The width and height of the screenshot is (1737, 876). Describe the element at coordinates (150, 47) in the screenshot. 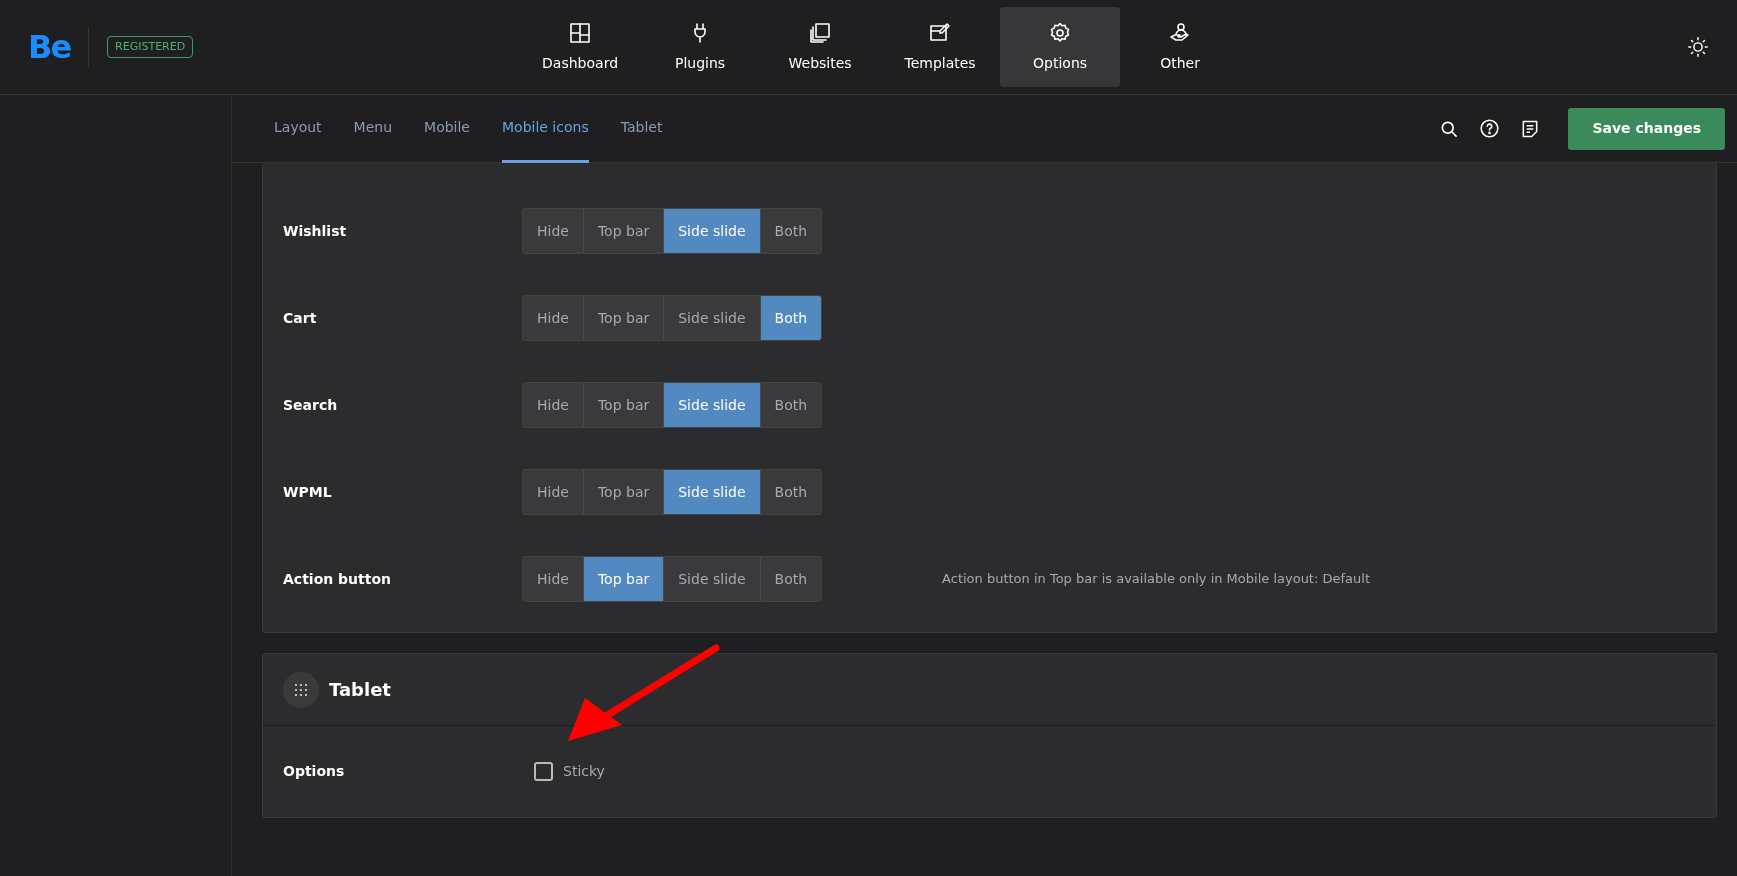

I see `registered-badge: REGISTERED` at that location.